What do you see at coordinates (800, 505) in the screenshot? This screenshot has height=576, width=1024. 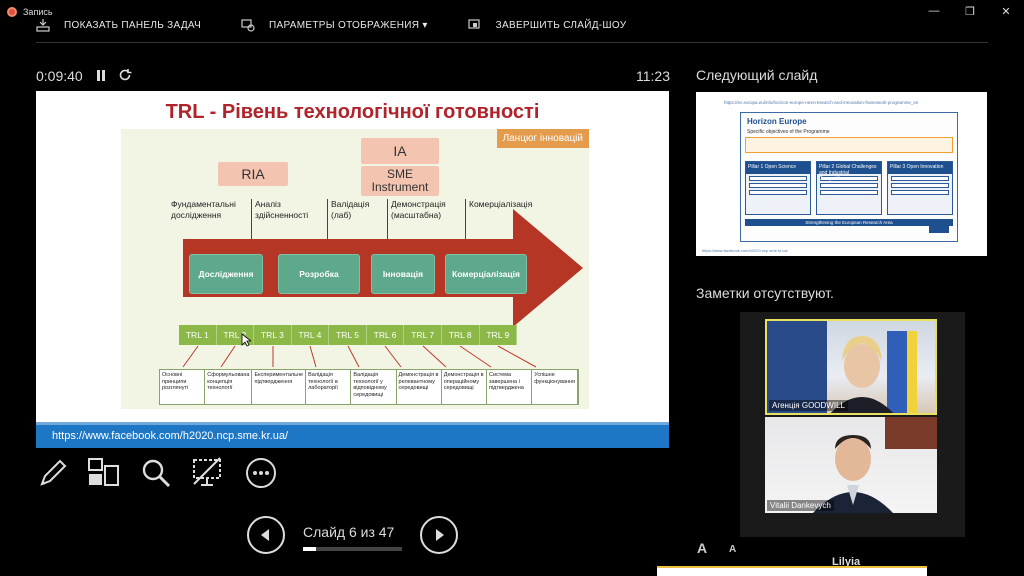 I see `participant-name: Vitalii Dankevych` at bounding box center [800, 505].